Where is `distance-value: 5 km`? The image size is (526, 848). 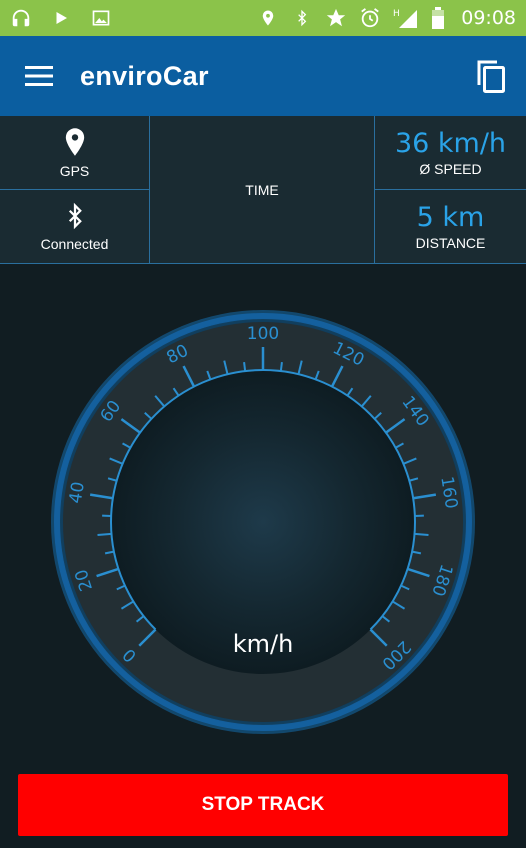 distance-value: 5 km is located at coordinates (450, 217).